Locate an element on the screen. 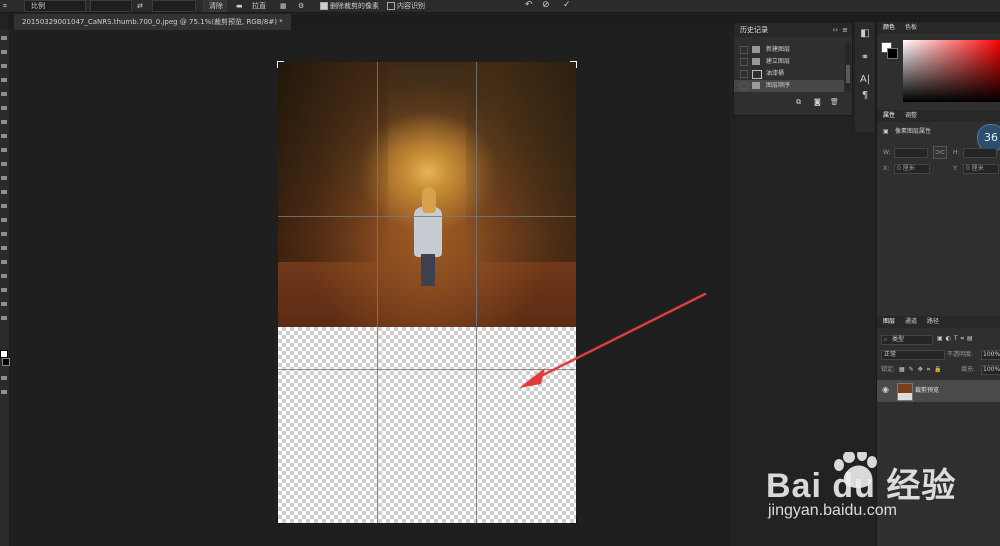 The width and height of the screenshot is (1000, 546). more-tools-icon is located at coordinates (4, 318).